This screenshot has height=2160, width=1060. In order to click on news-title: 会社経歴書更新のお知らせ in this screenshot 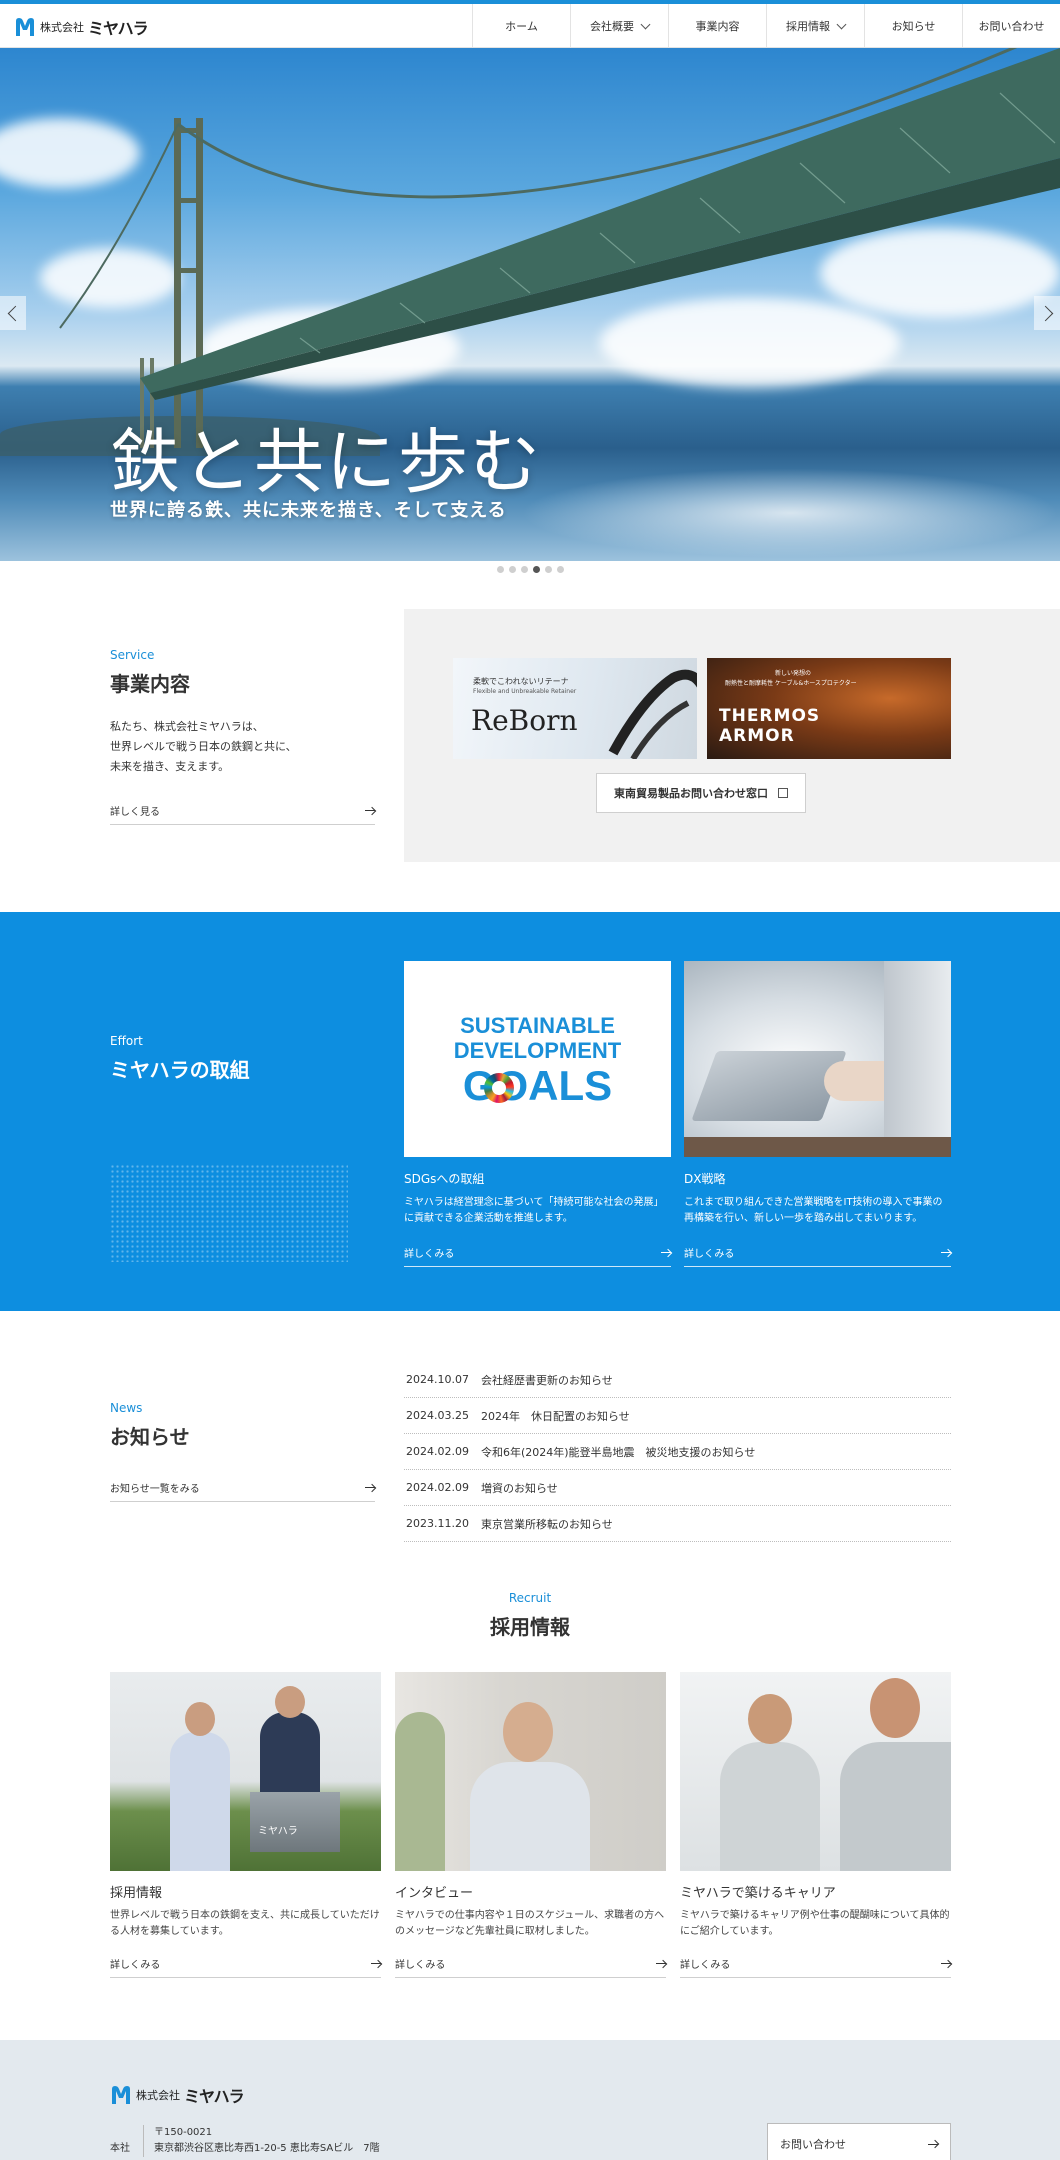, I will do `click(546, 1380)`.